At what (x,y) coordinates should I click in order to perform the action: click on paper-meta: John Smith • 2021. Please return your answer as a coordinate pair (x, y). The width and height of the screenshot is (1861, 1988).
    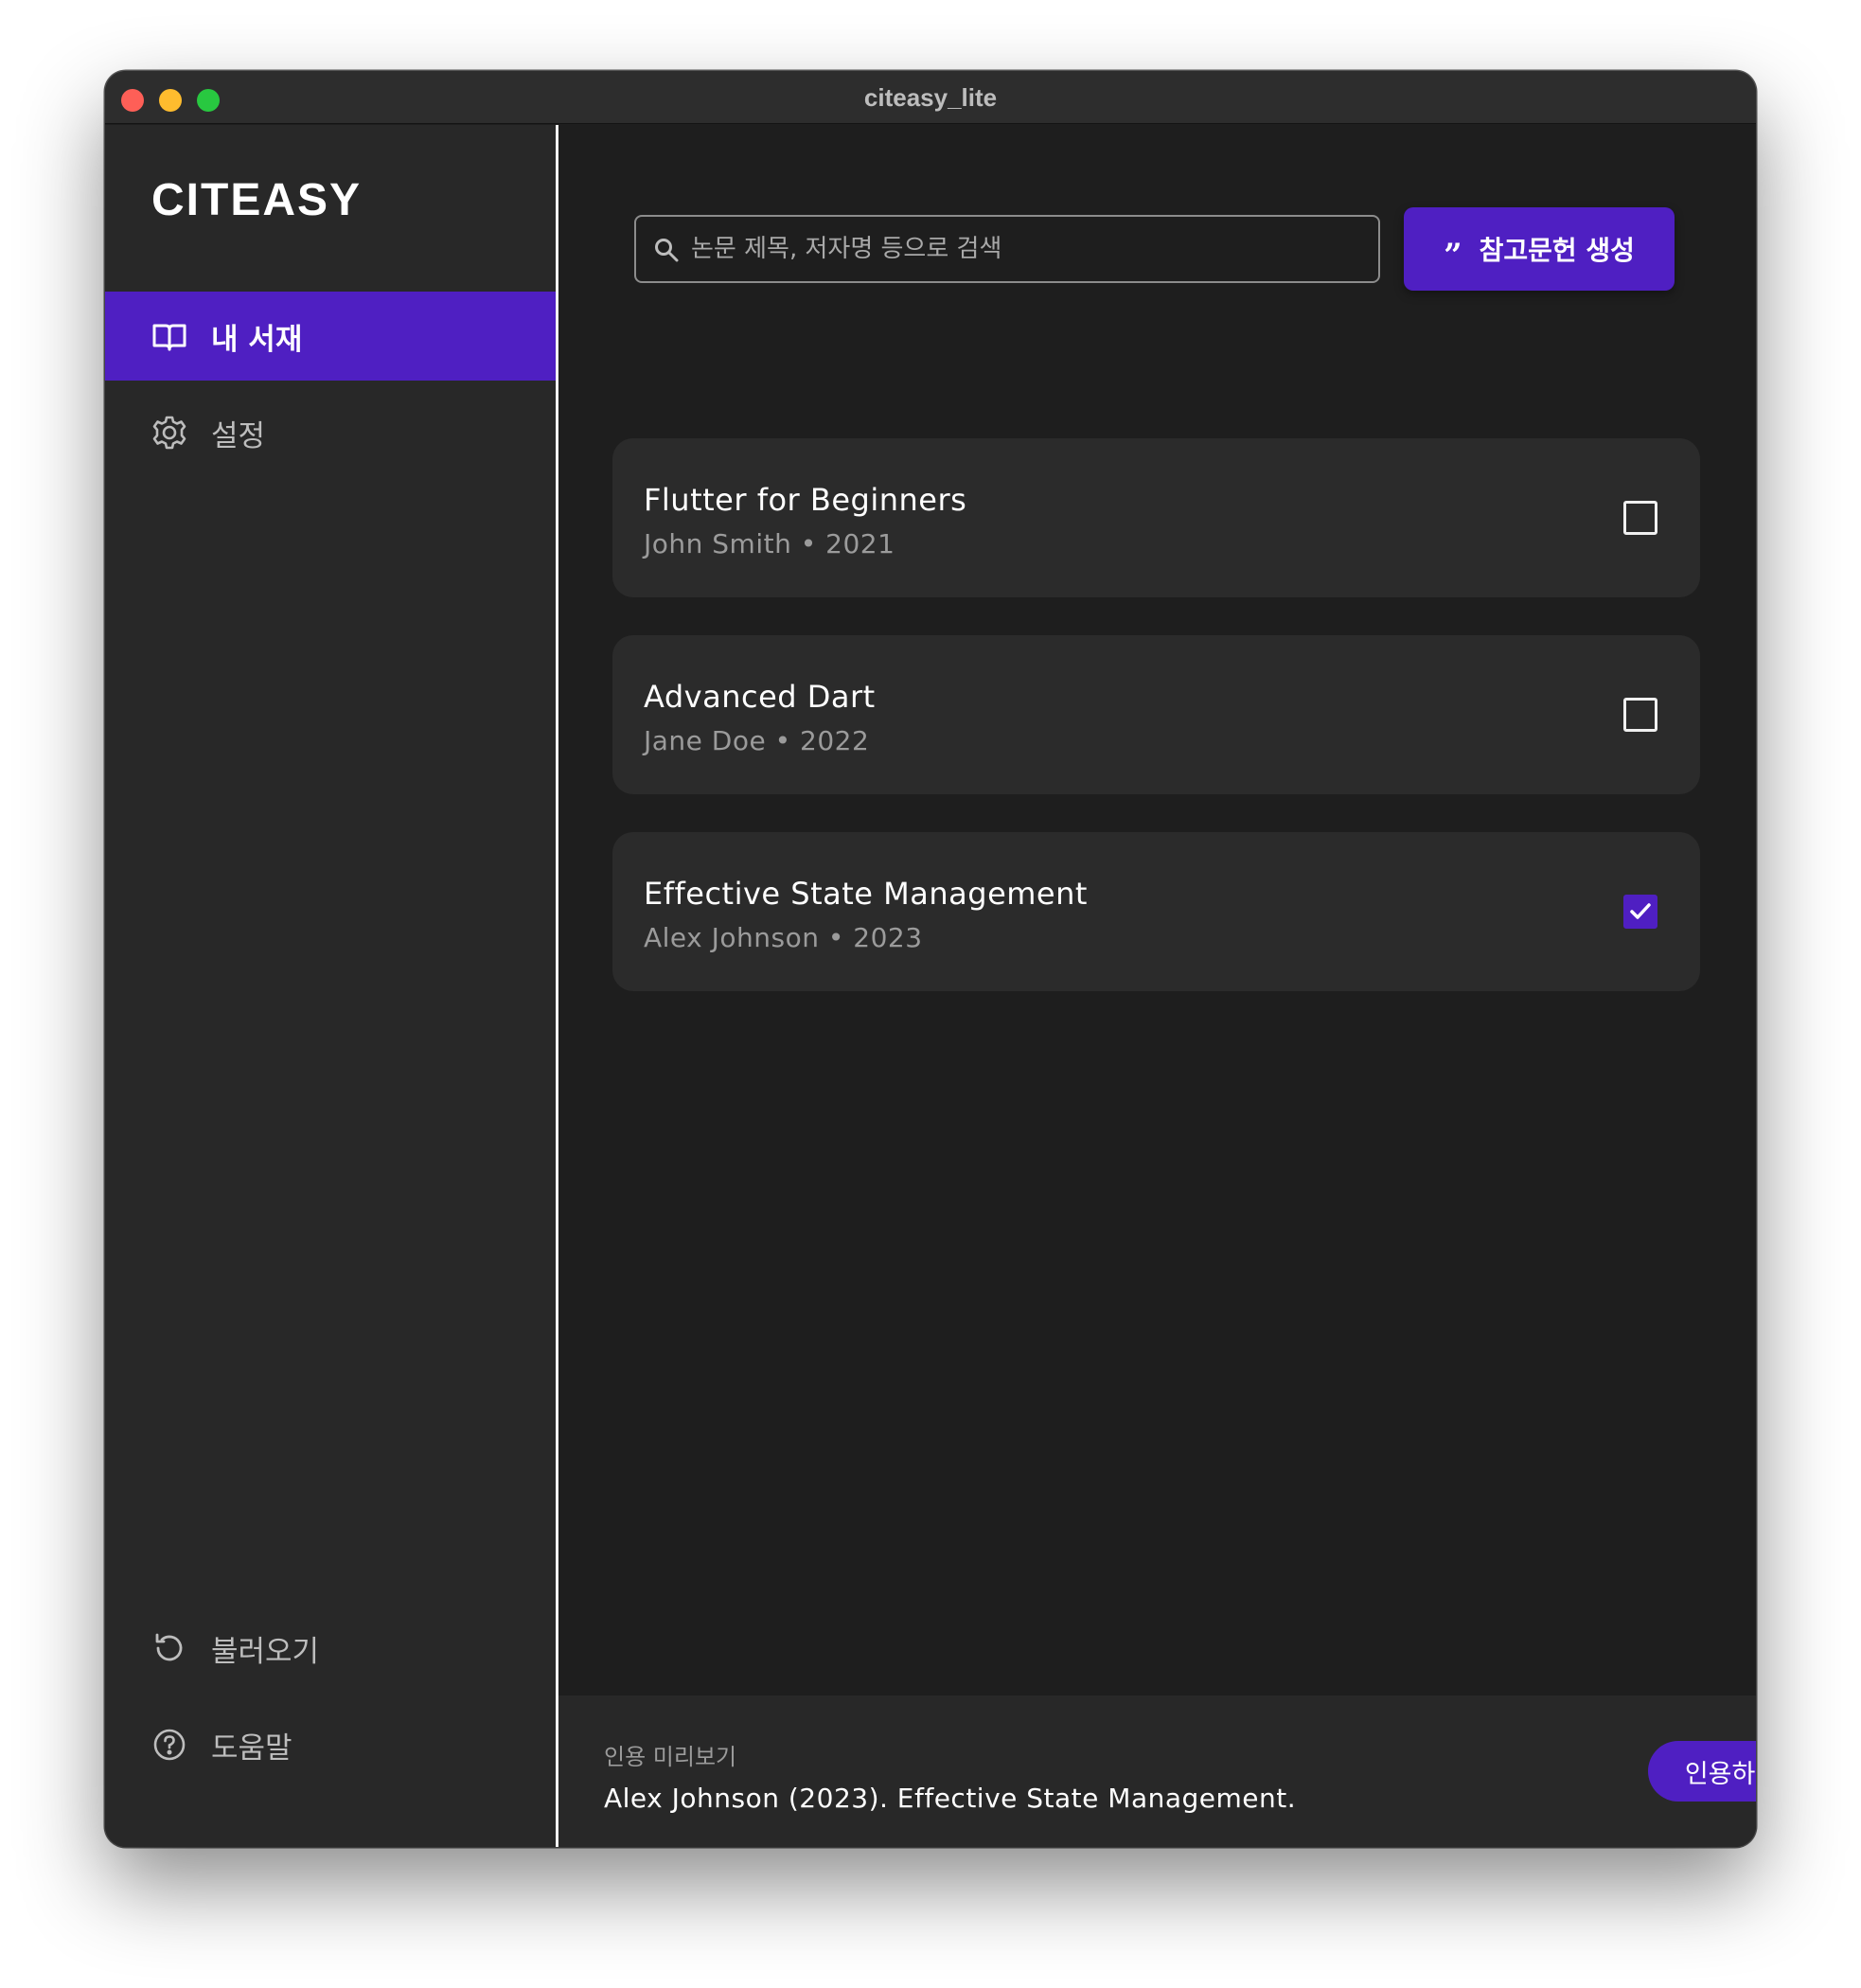
    Looking at the image, I should click on (769, 543).